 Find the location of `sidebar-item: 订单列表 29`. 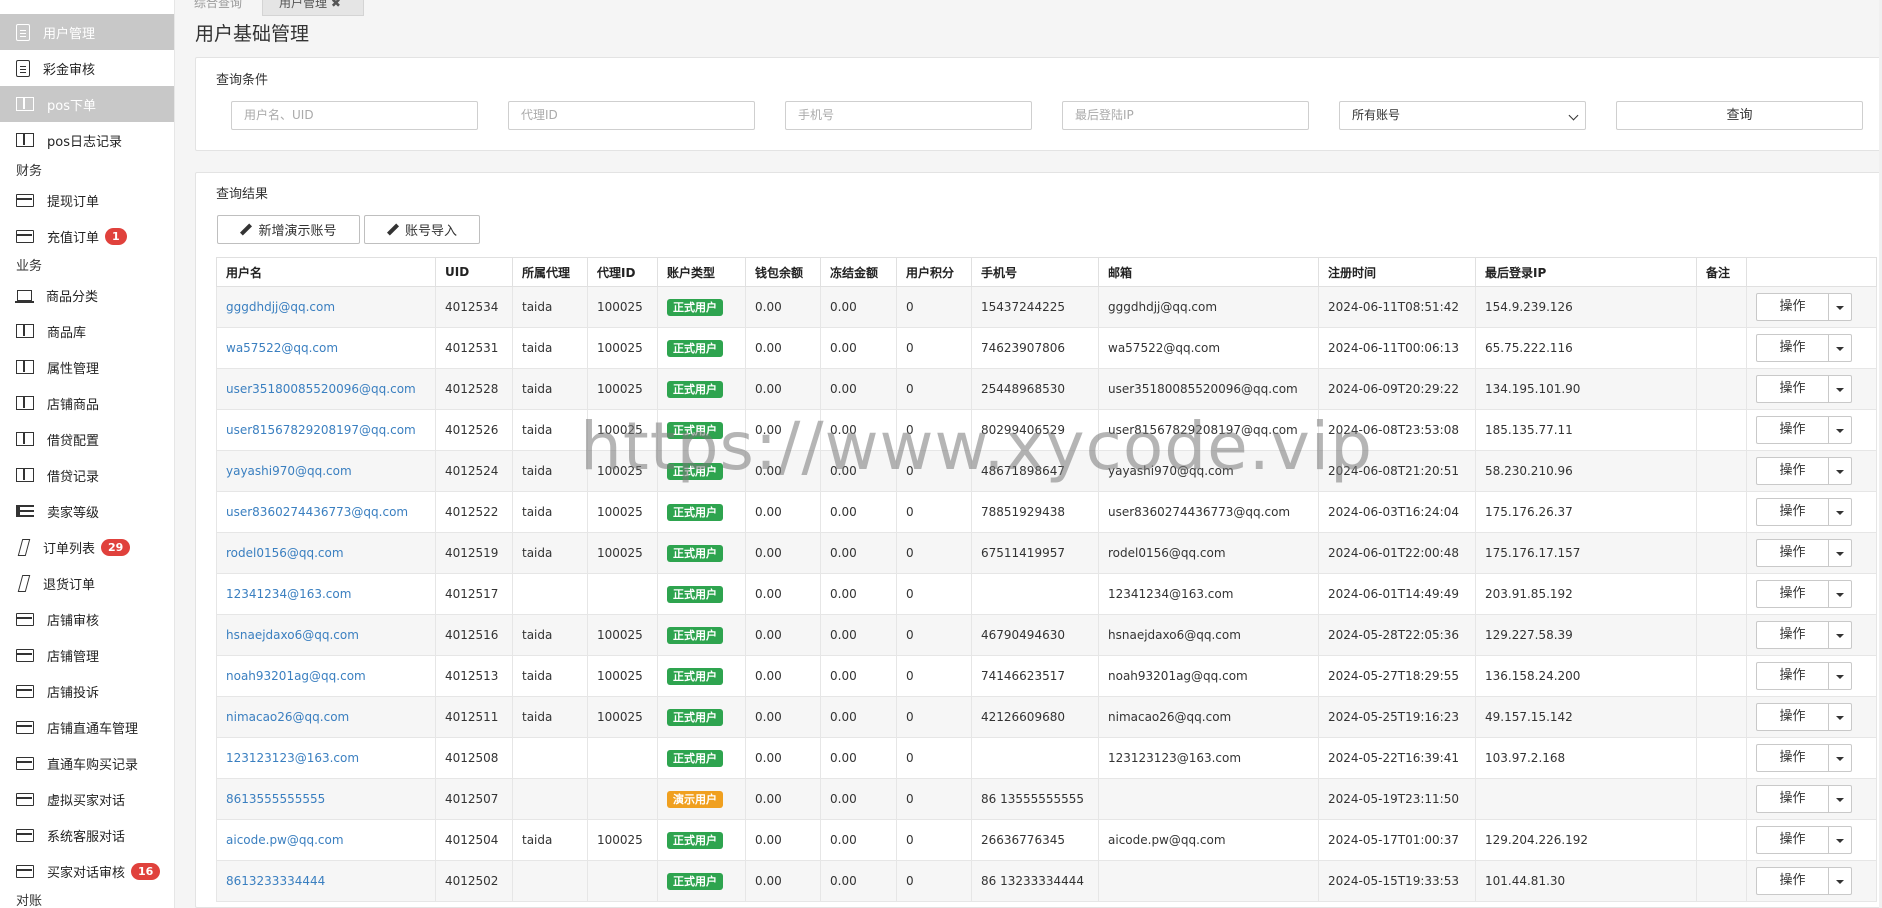

sidebar-item: 订单列表 29 is located at coordinates (87, 547).